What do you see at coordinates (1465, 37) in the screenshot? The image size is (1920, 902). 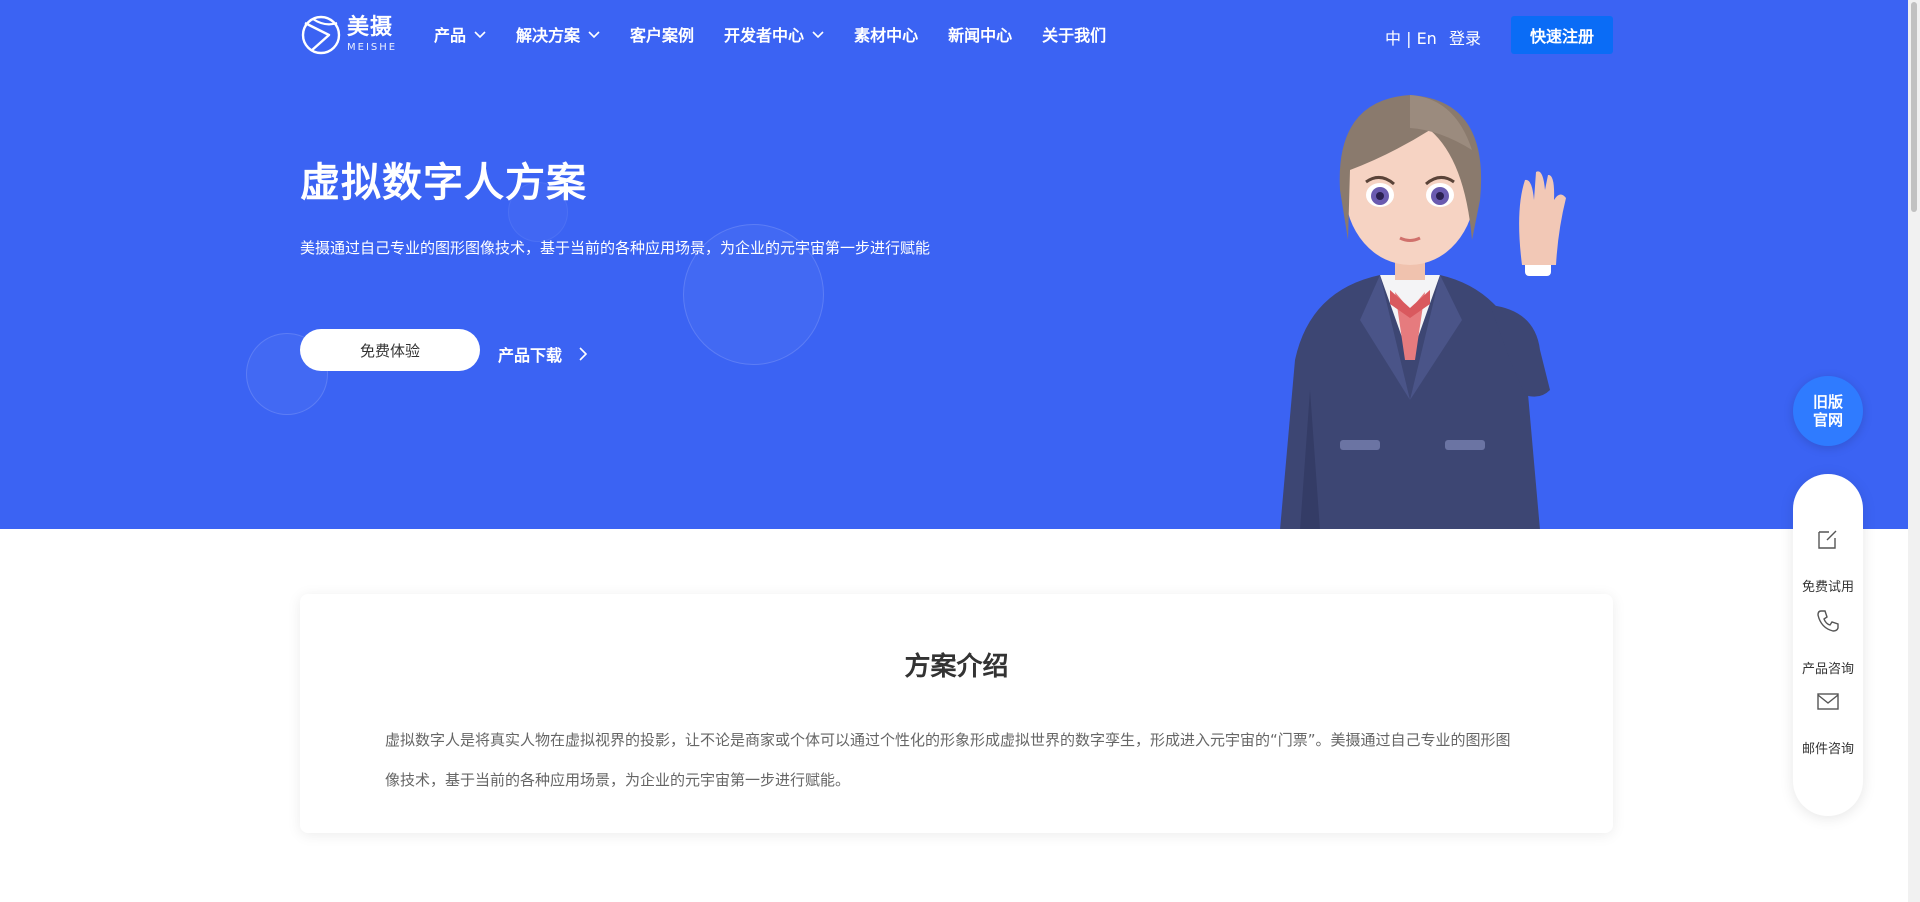 I see `login-link: 登录` at bounding box center [1465, 37].